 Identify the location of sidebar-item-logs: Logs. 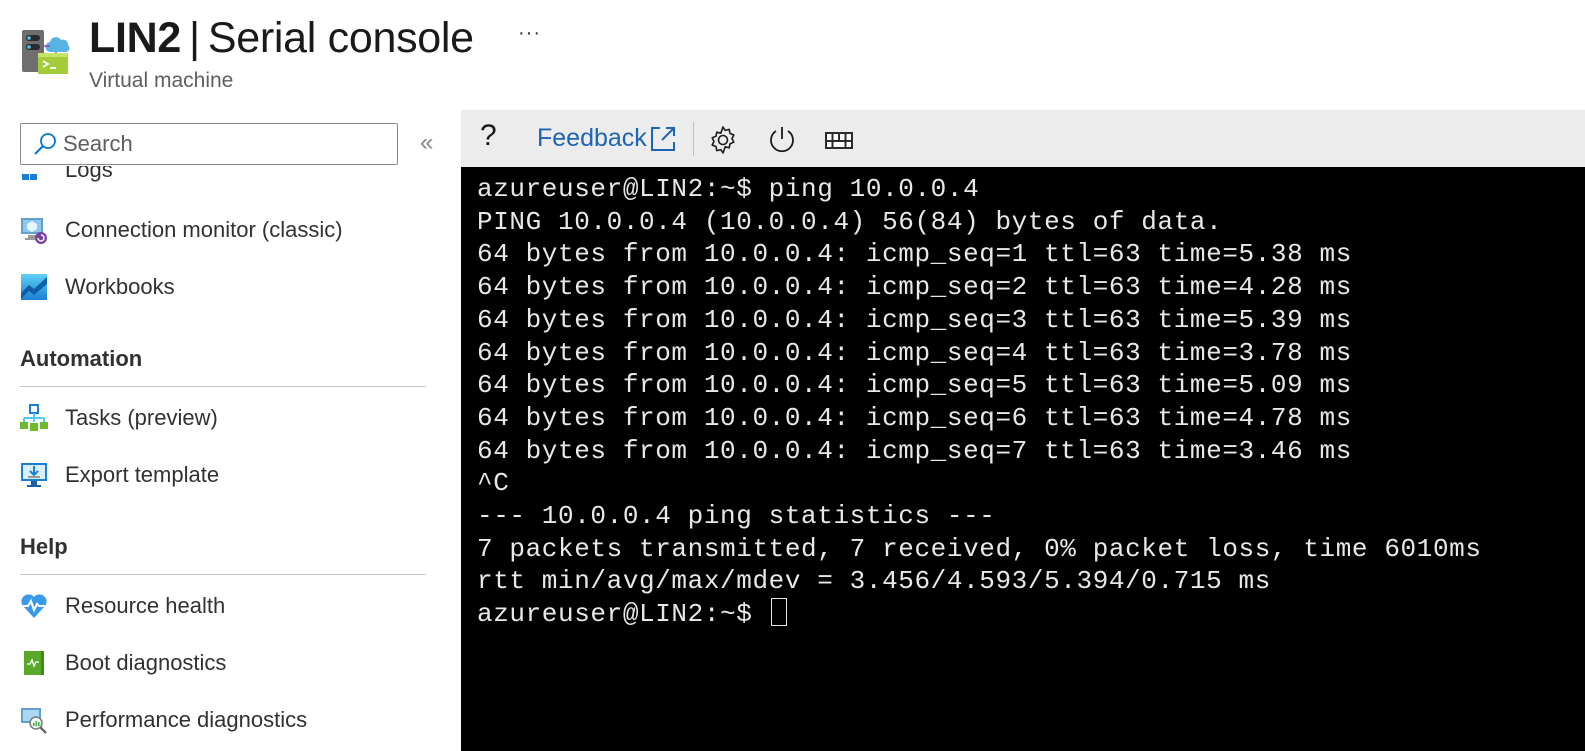
(66, 178).